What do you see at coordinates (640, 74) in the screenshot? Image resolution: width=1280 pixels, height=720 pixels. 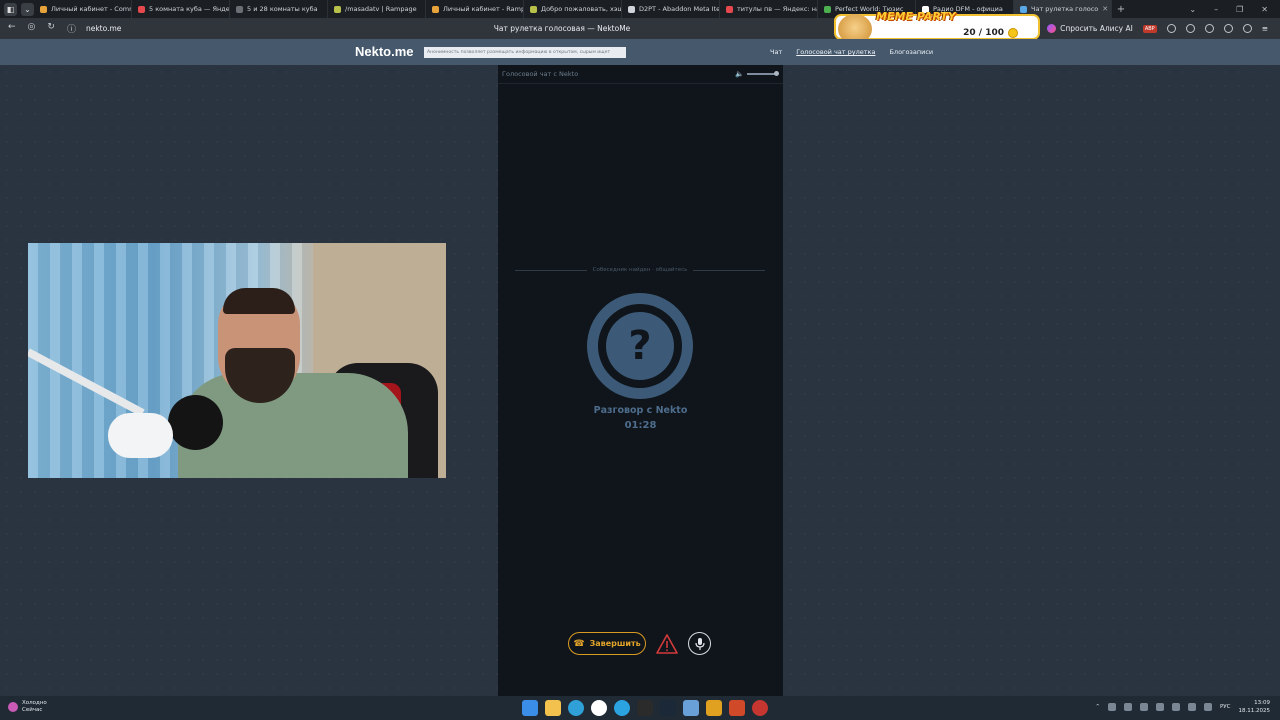 I see `chat-header: Голосовой чат с Nekto 🔈` at bounding box center [640, 74].